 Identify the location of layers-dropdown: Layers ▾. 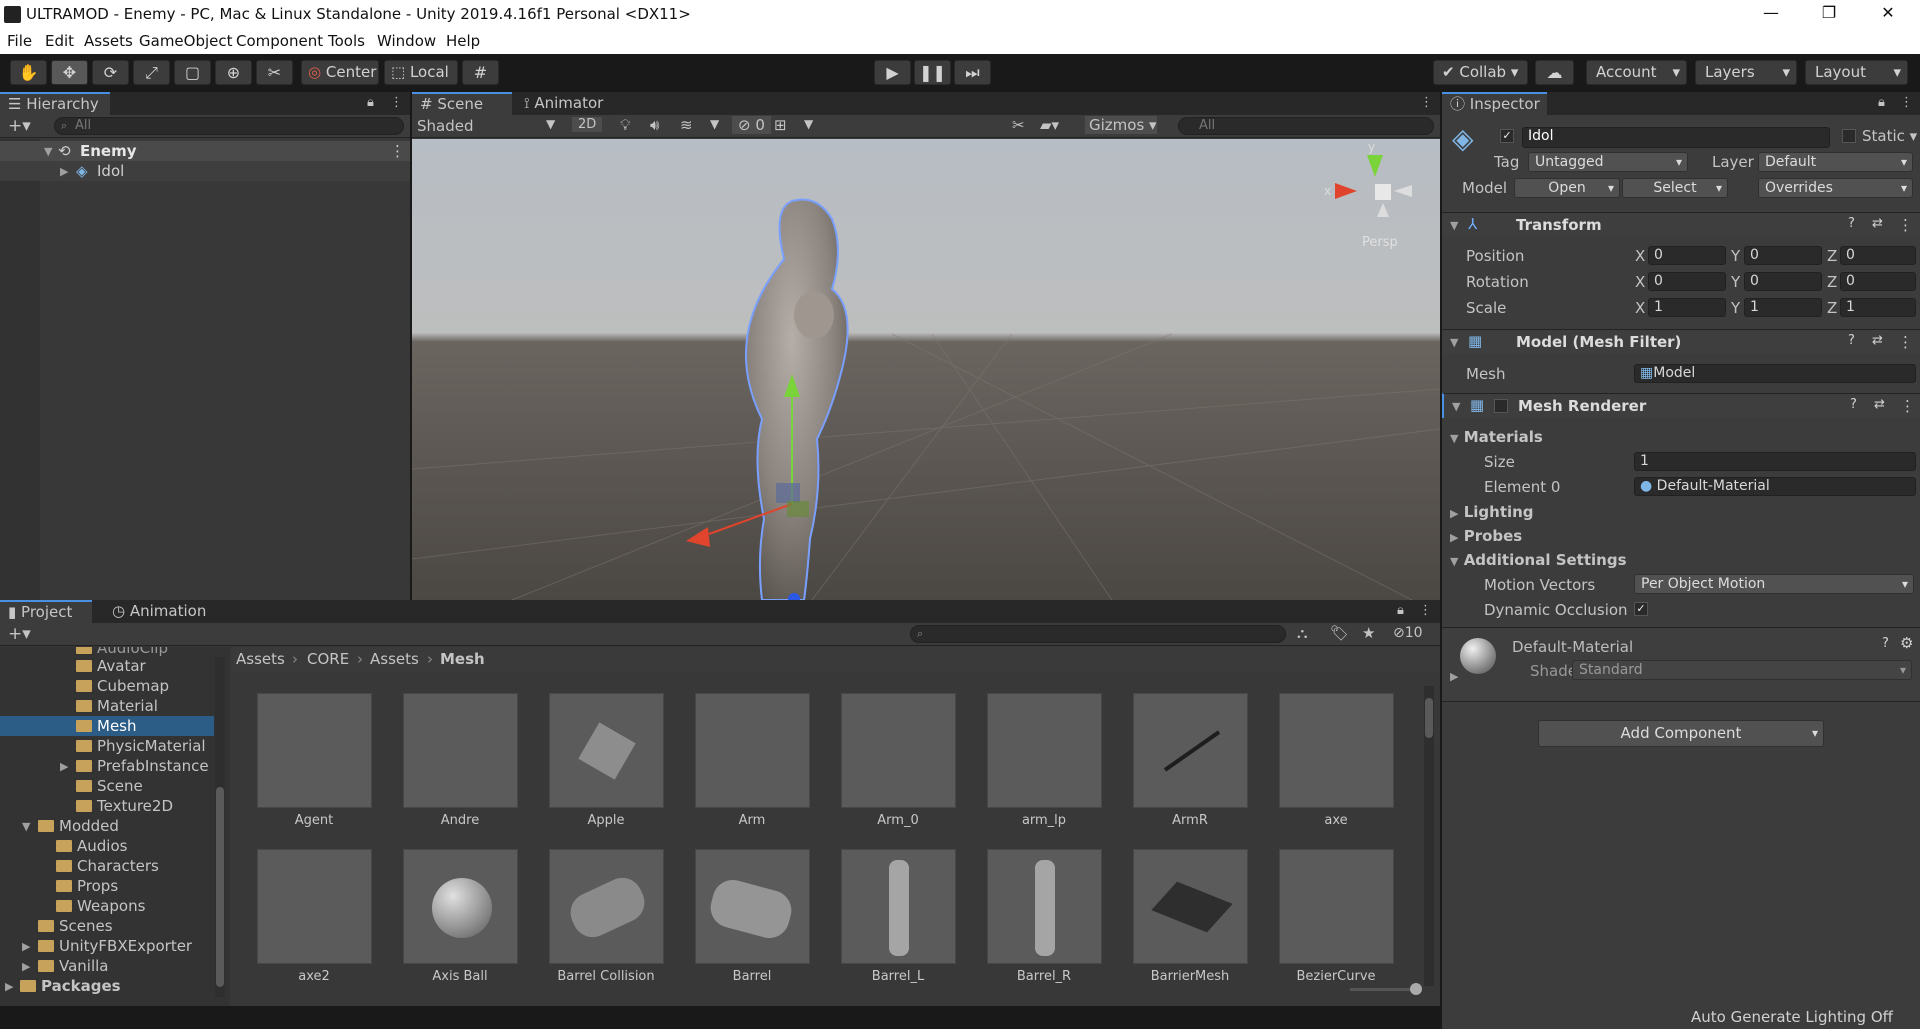
(1746, 72).